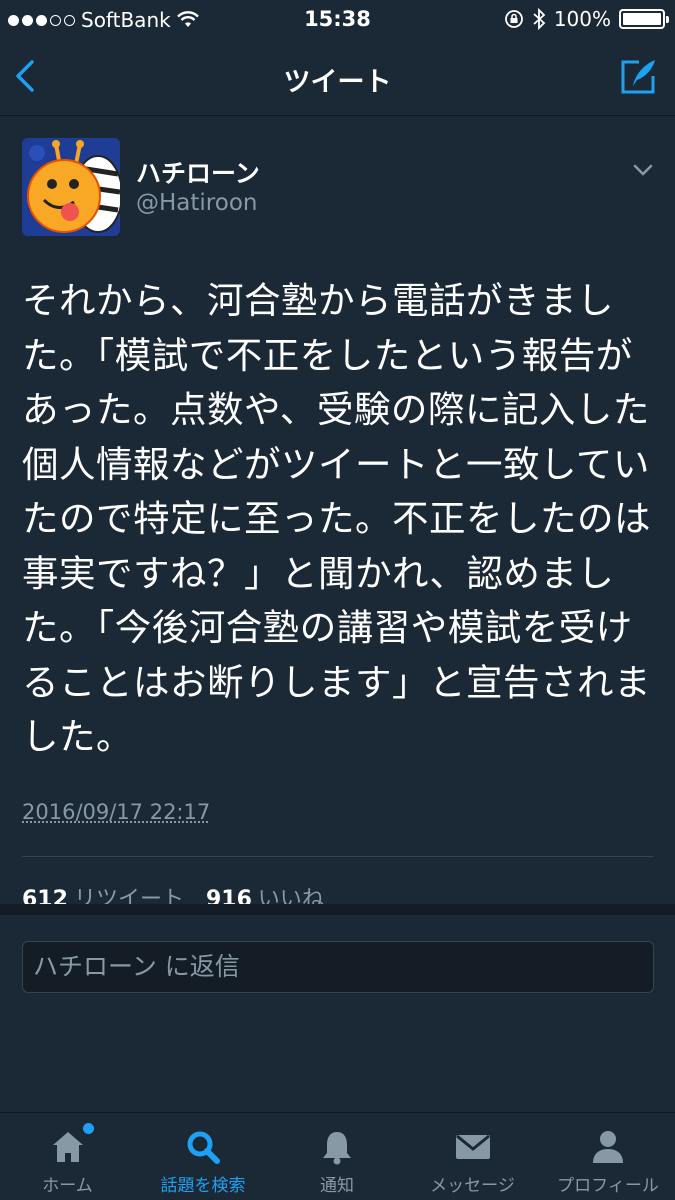 The image size is (675, 1200). Describe the element at coordinates (638, 77) in the screenshot. I see `compose-tweet-icon` at that location.